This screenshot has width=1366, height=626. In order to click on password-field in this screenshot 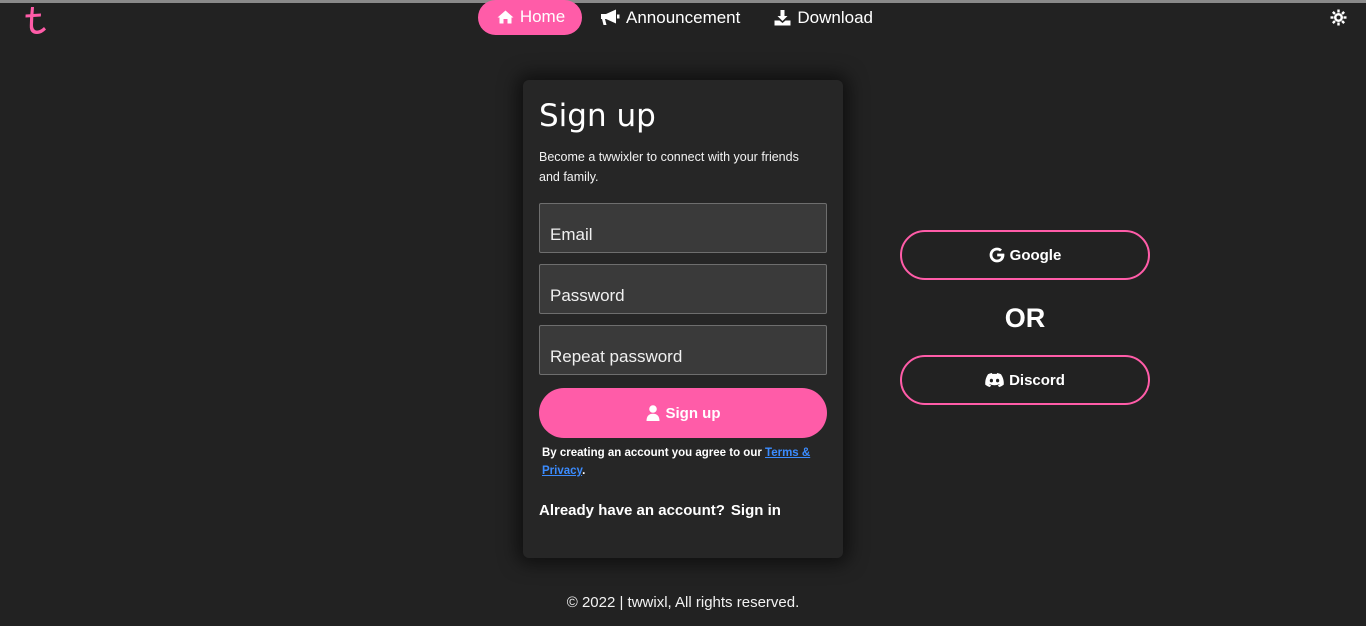, I will do `click(683, 289)`.